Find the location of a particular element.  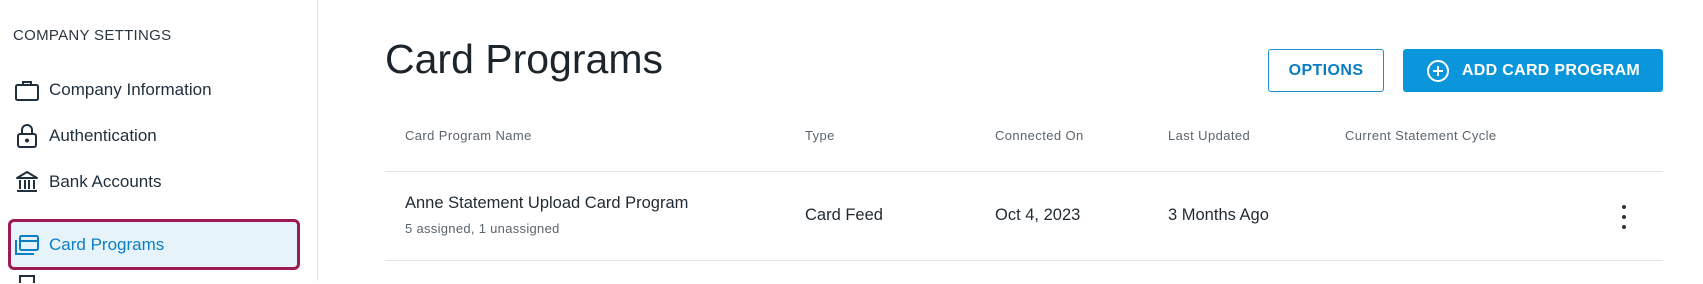

sidebar-item-card-programs: Card Programs is located at coordinates (154, 244).